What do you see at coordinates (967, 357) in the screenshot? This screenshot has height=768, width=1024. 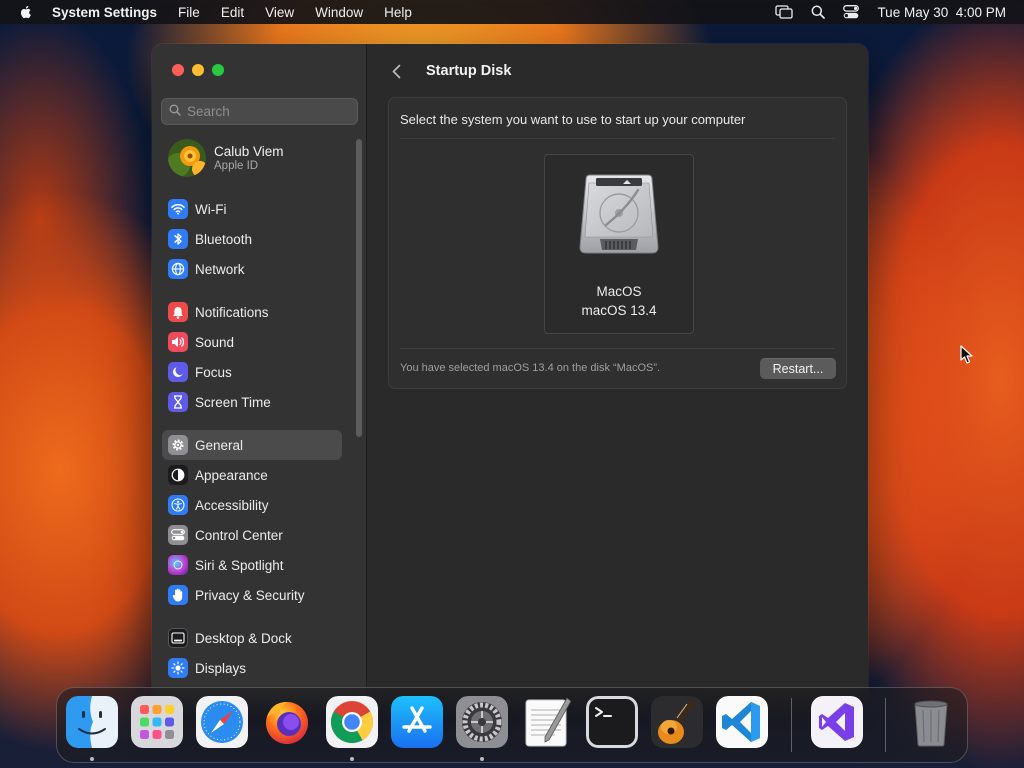 I see `mouse-cursor-icon` at bounding box center [967, 357].